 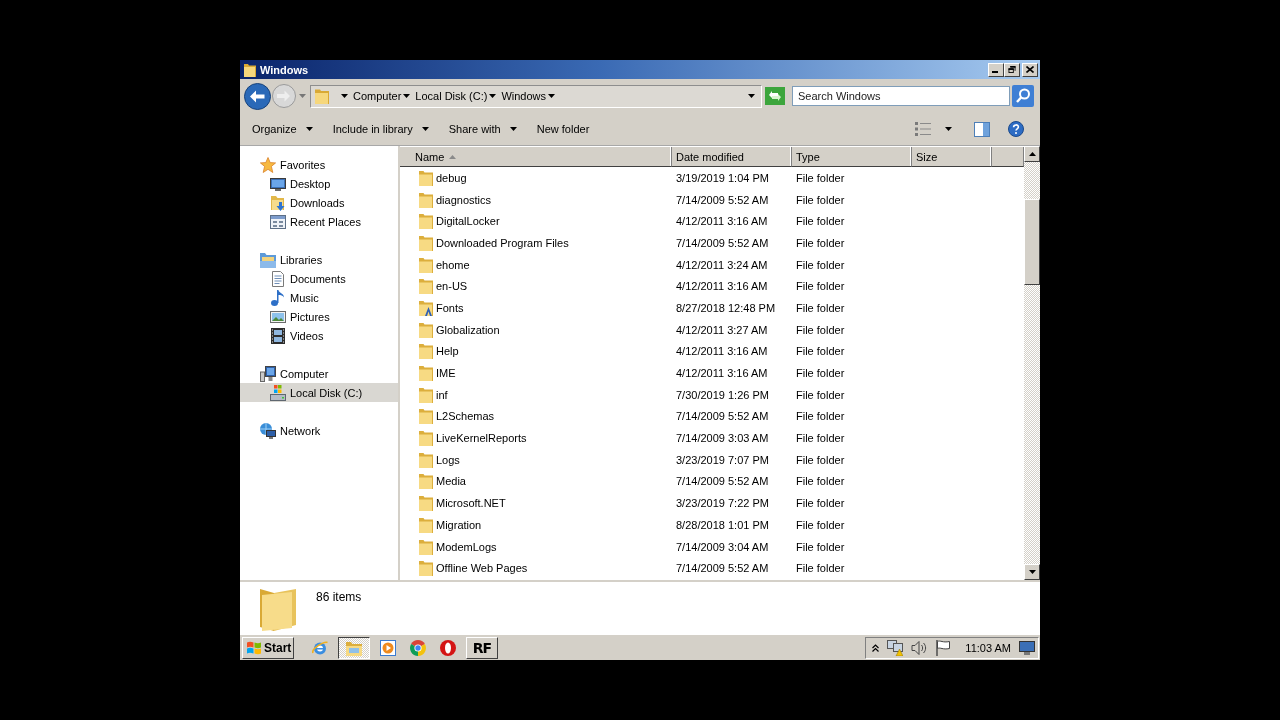 I want to click on refresh-icon, so click(x=775, y=96).